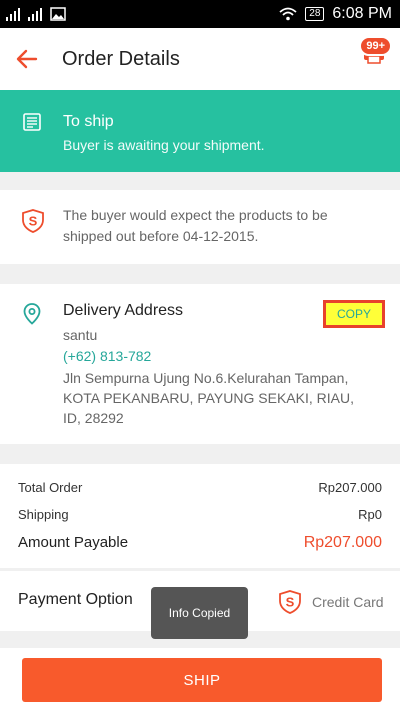 The image size is (400, 711). Describe the element at coordinates (342, 542) in the screenshot. I see `amount-payable-value: Rp207.000` at that location.